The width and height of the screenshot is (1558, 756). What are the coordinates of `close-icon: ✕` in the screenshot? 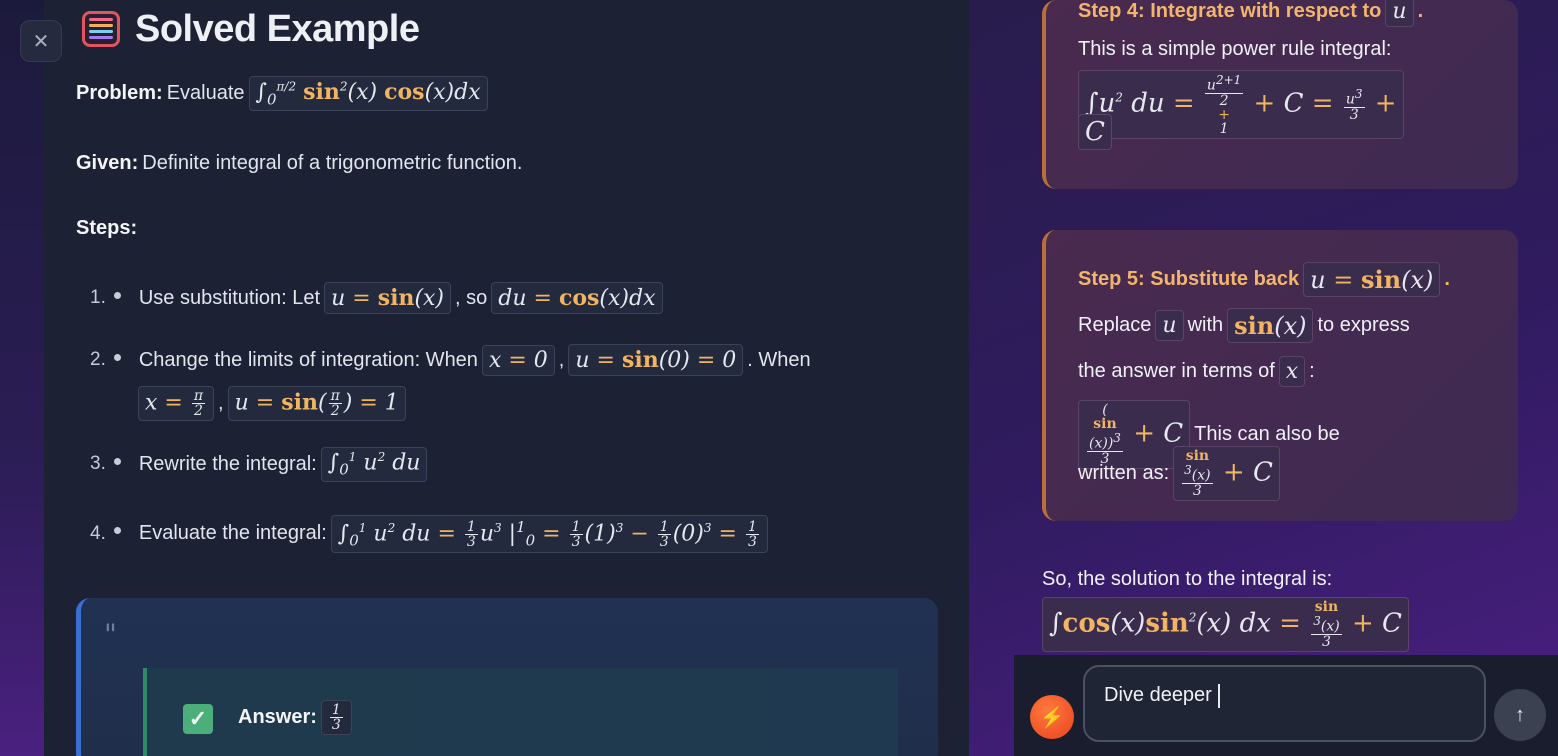 It's located at (41, 41).